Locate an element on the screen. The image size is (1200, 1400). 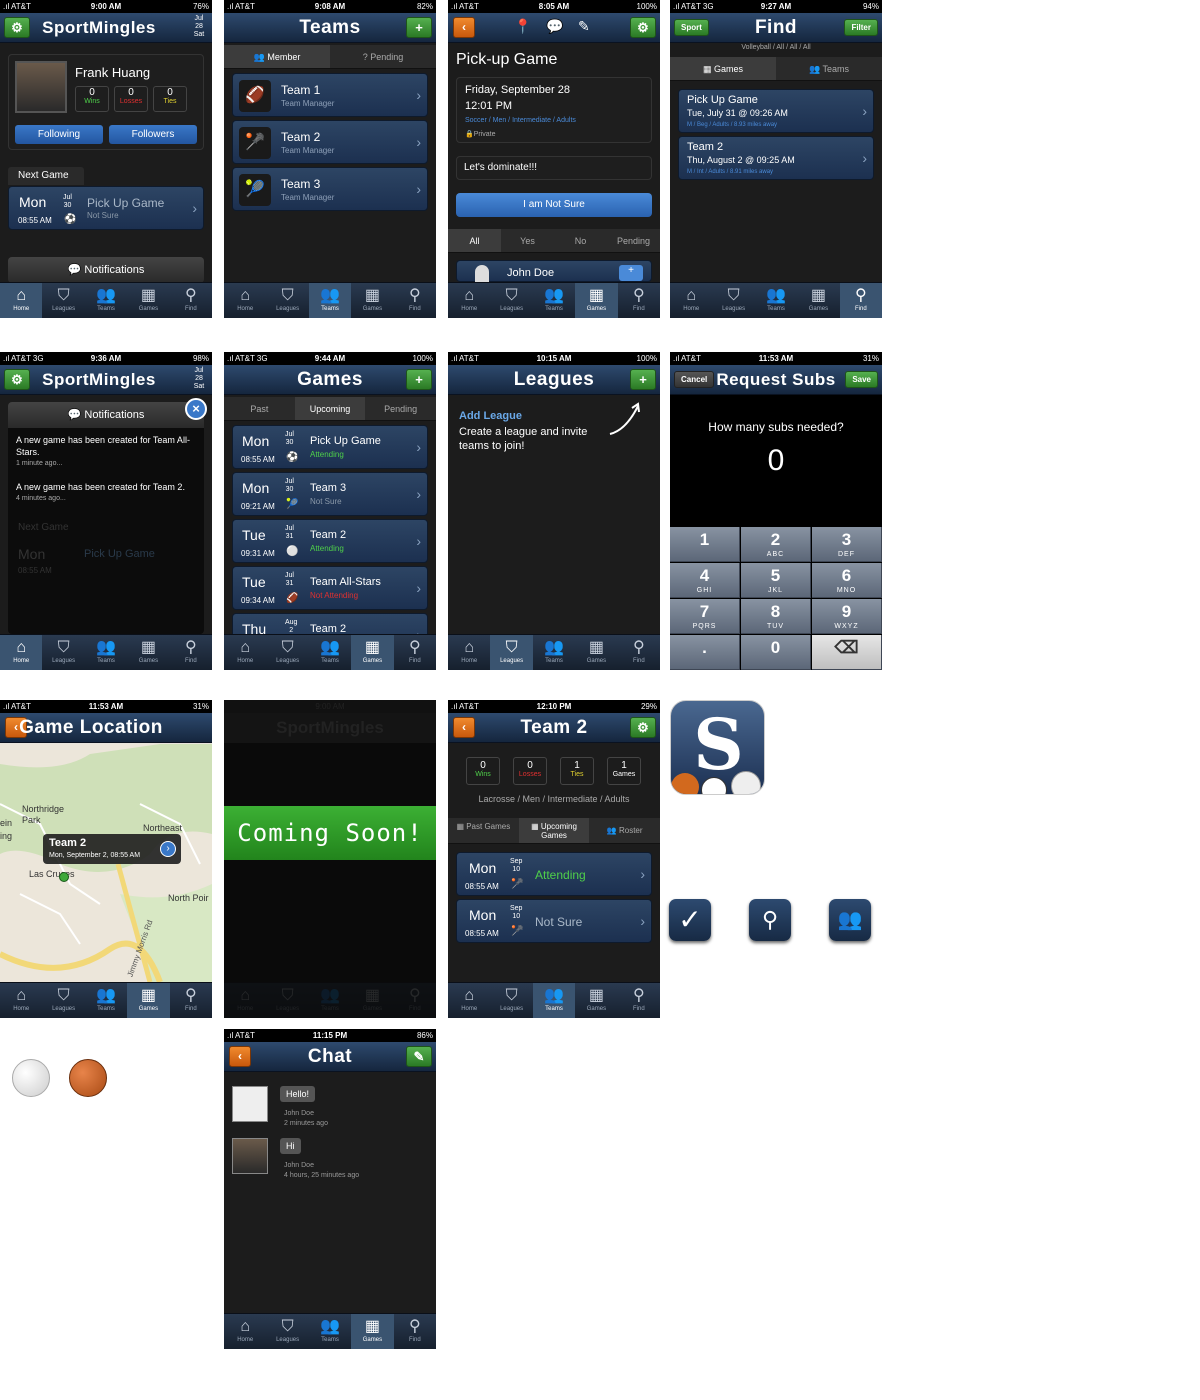
key-6: 6 MNO is located at coordinates (847, 580).